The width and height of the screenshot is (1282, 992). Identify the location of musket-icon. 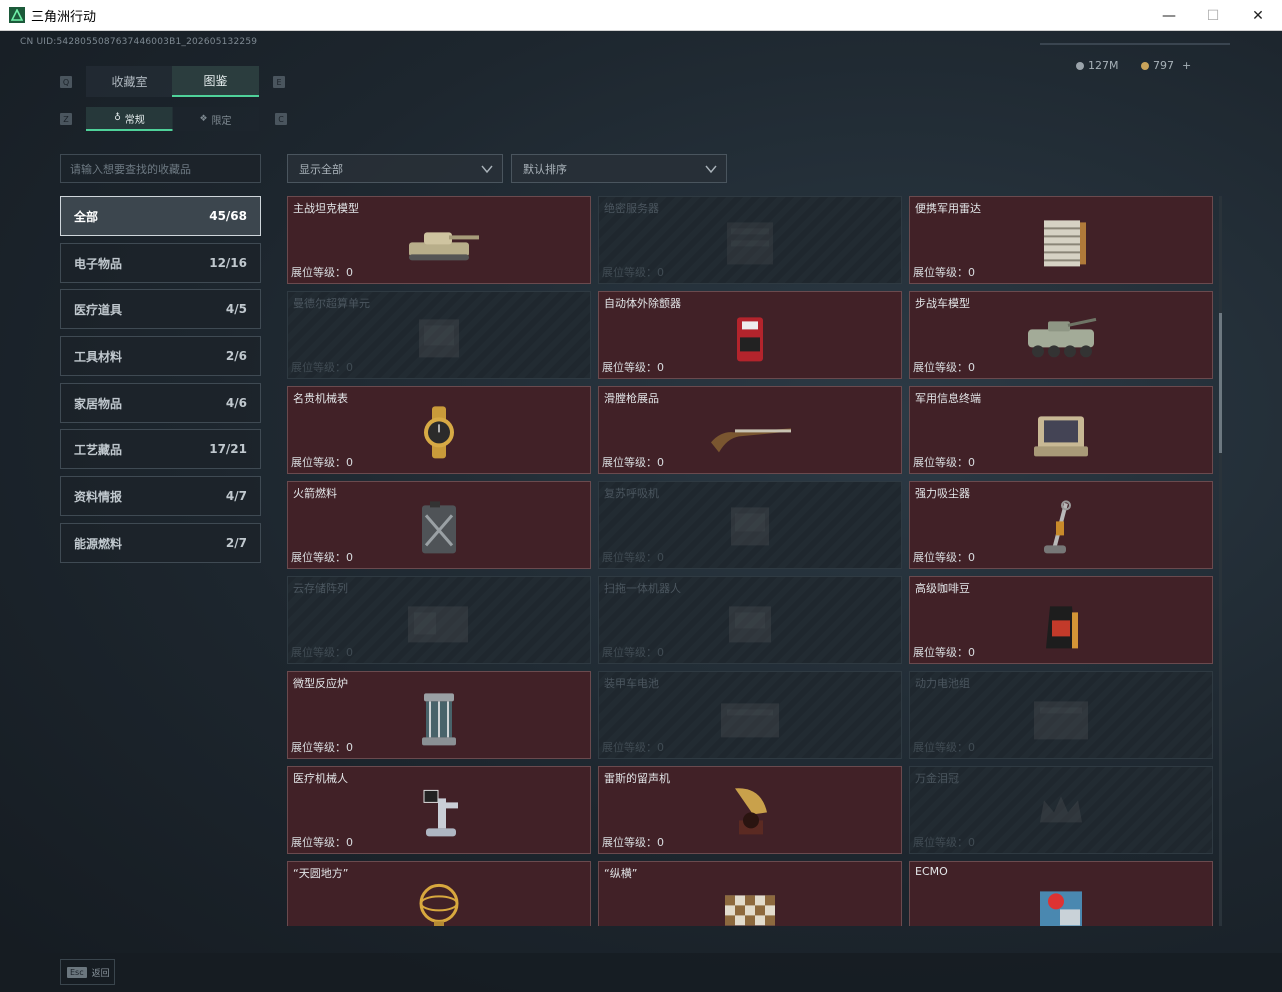
(751, 440).